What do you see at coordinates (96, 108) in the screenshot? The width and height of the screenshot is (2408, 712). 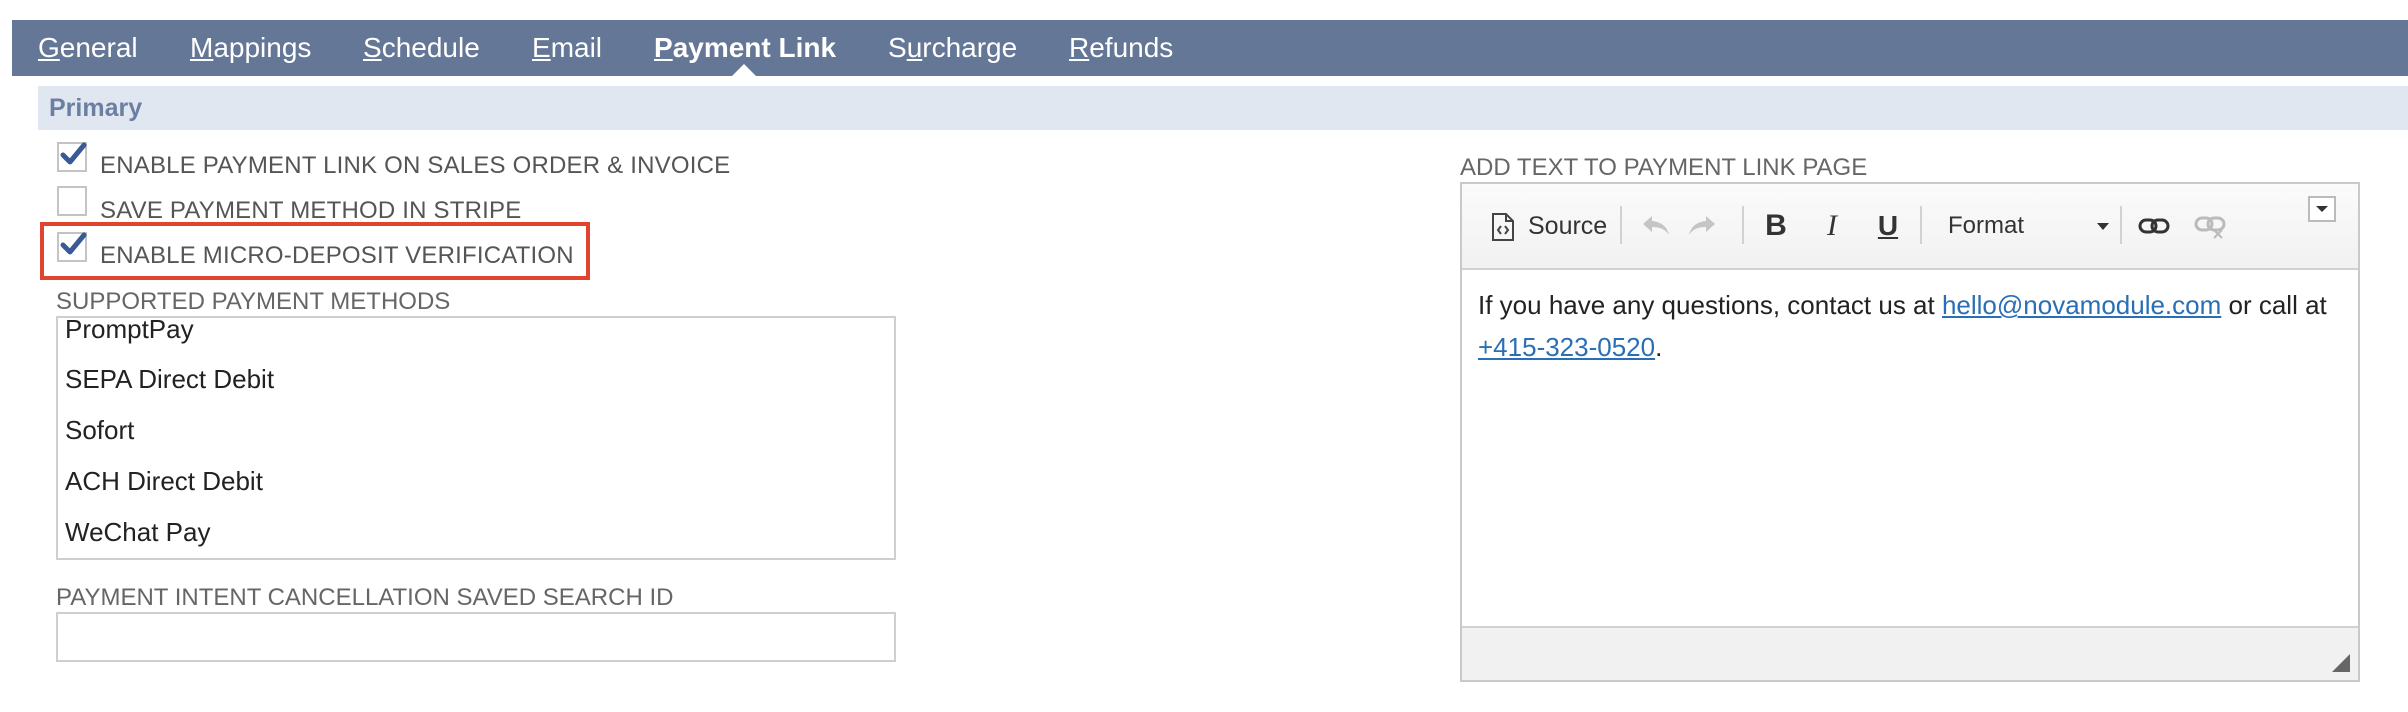 I see `section-title: Primary` at bounding box center [96, 108].